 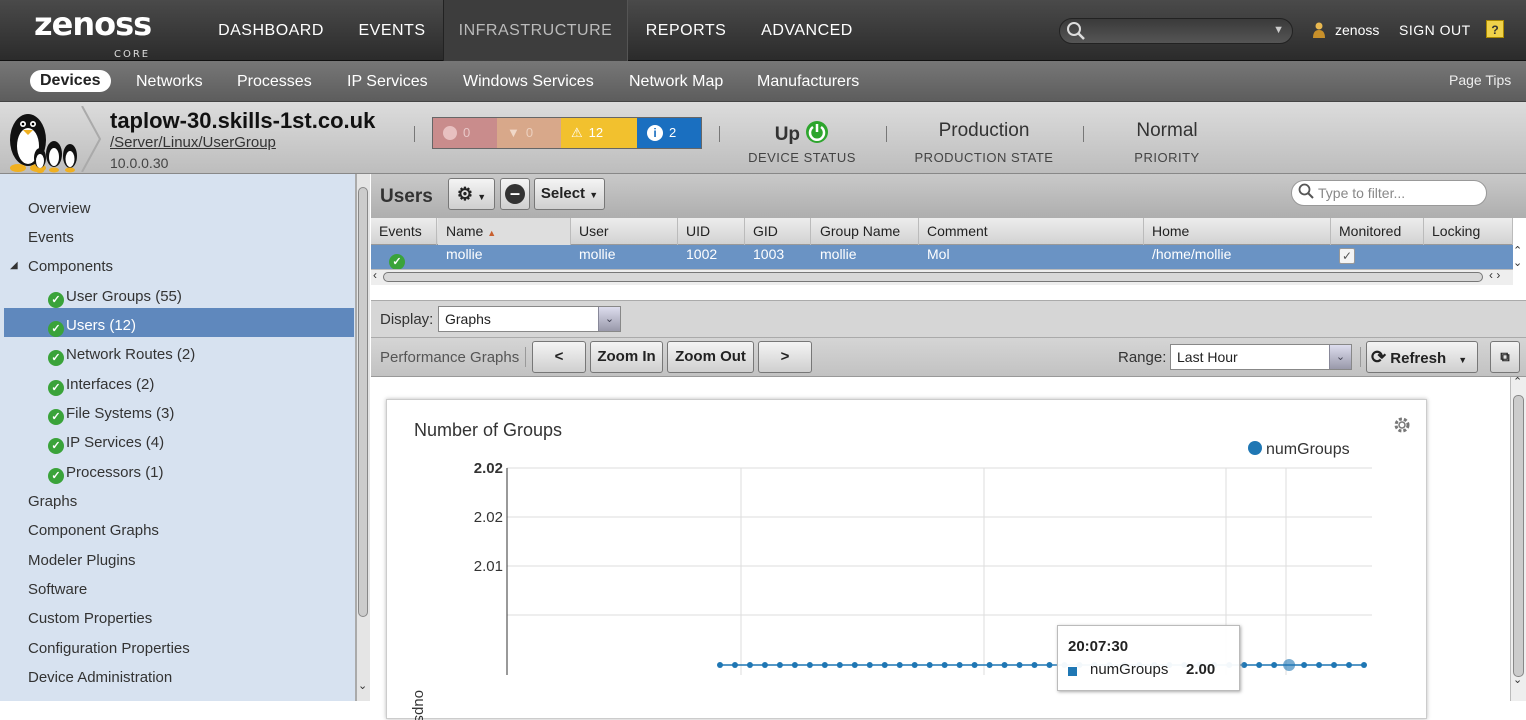 I want to click on column-comment: Comment, so click(x=1031, y=231).